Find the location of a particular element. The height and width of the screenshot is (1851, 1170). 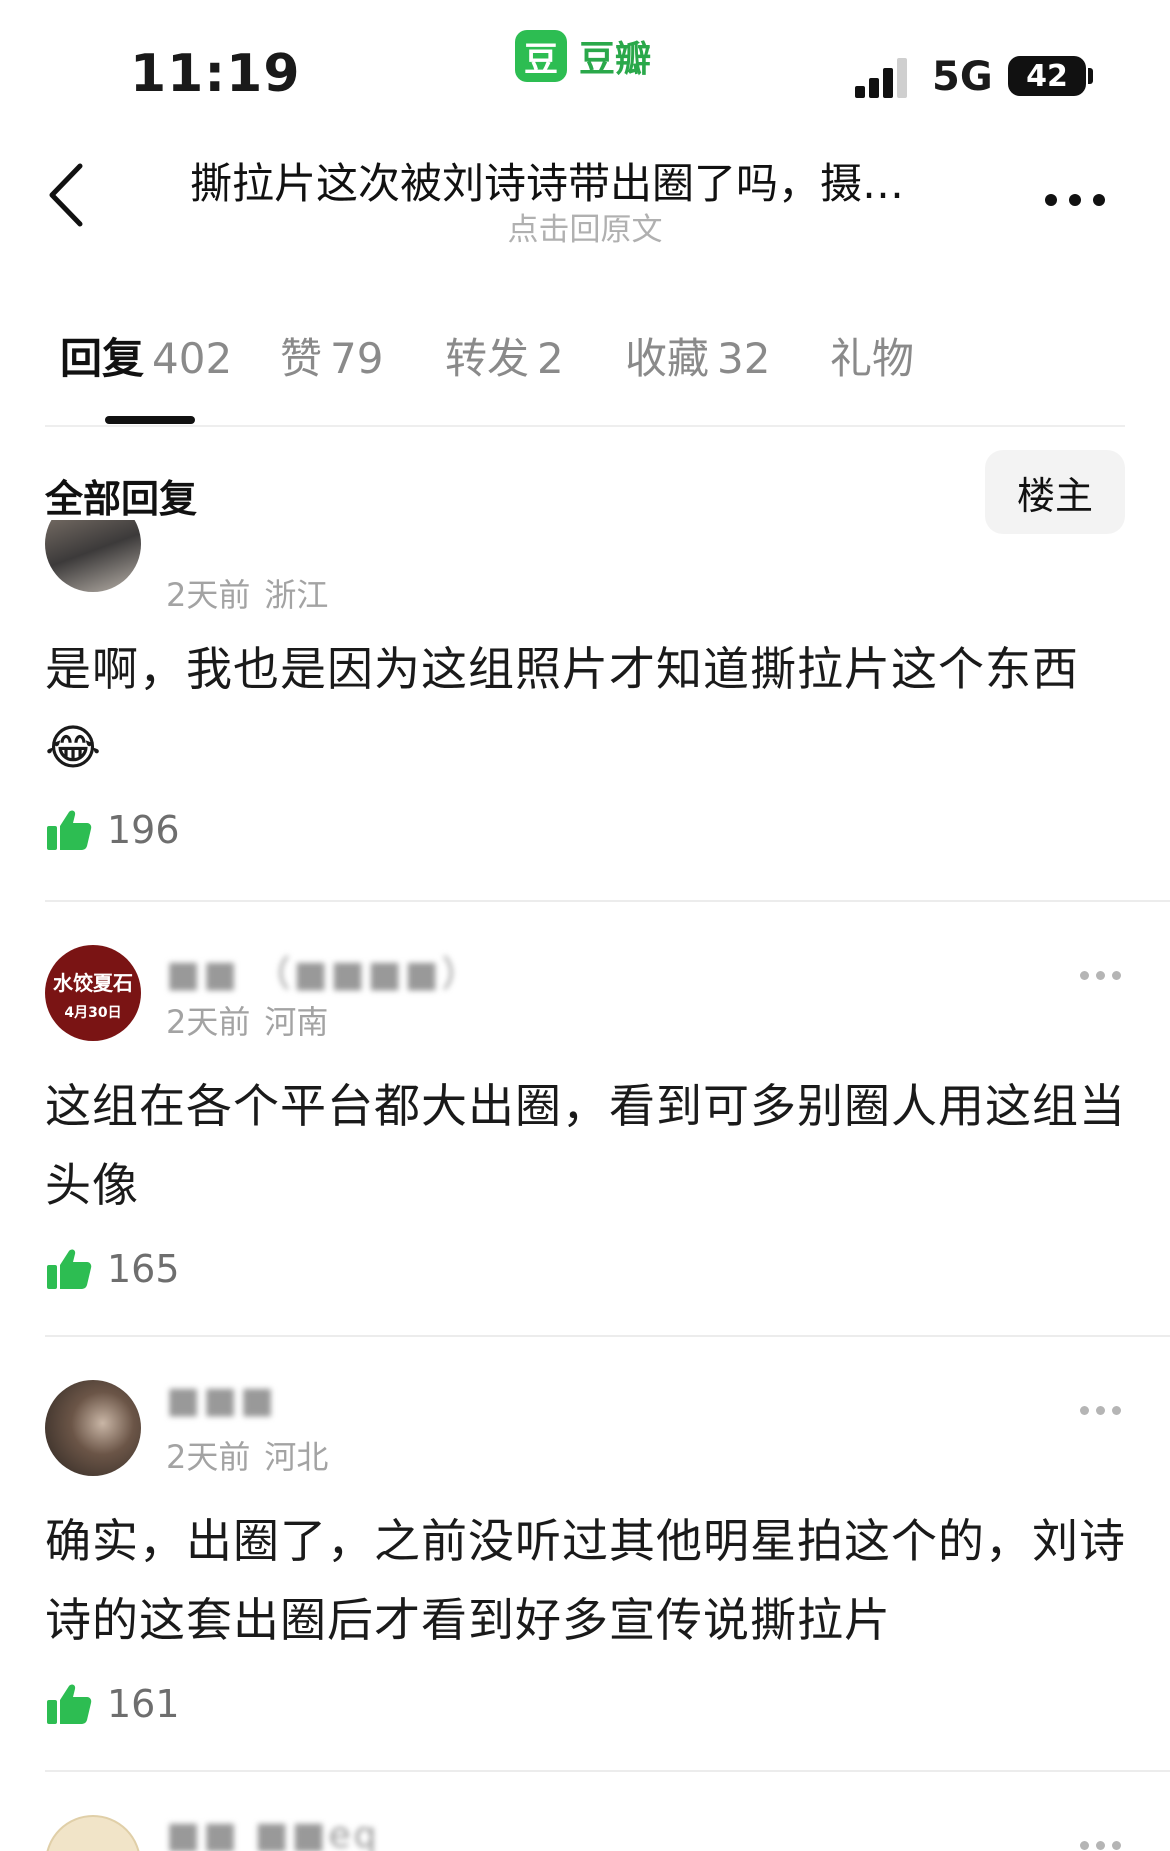

like-button: 165 is located at coordinates (112, 1269).